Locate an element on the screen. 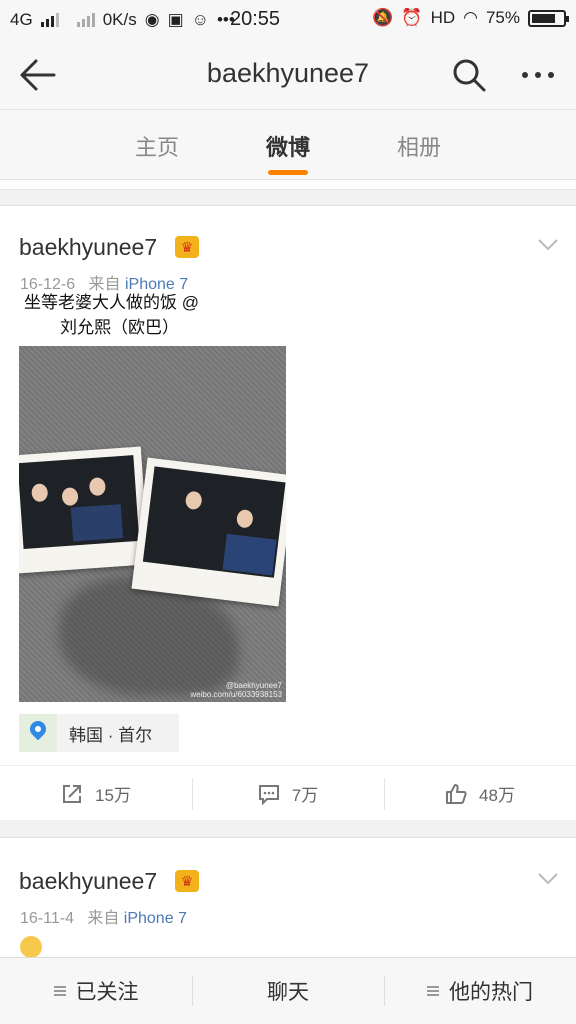 This screenshot has width=576, height=1024. qq-icon: ☺ is located at coordinates (200, 19).